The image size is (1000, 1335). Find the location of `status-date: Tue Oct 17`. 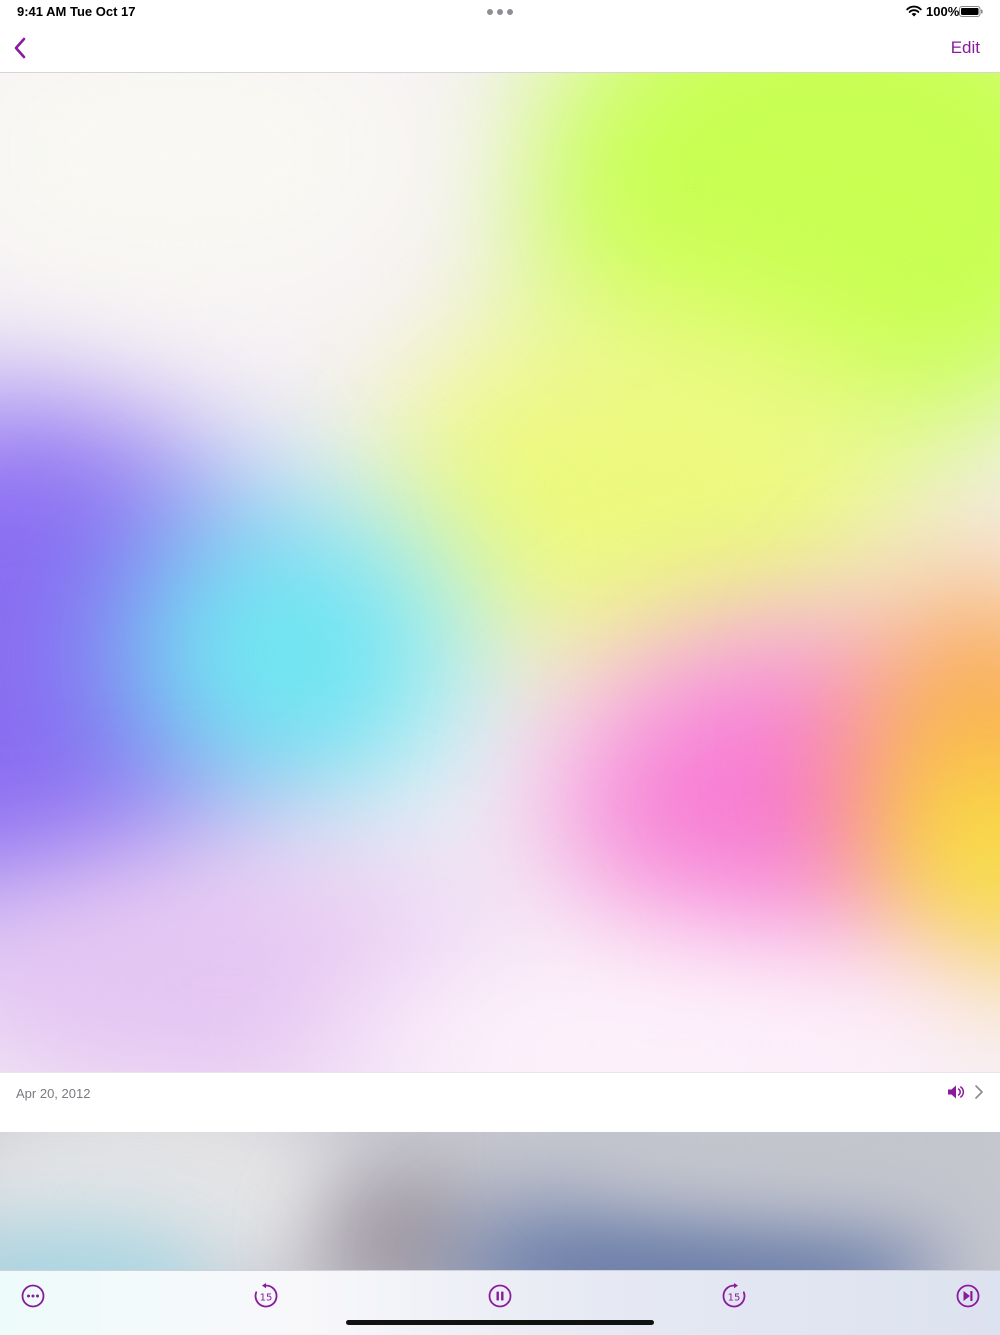

status-date: Tue Oct 17 is located at coordinates (103, 11).